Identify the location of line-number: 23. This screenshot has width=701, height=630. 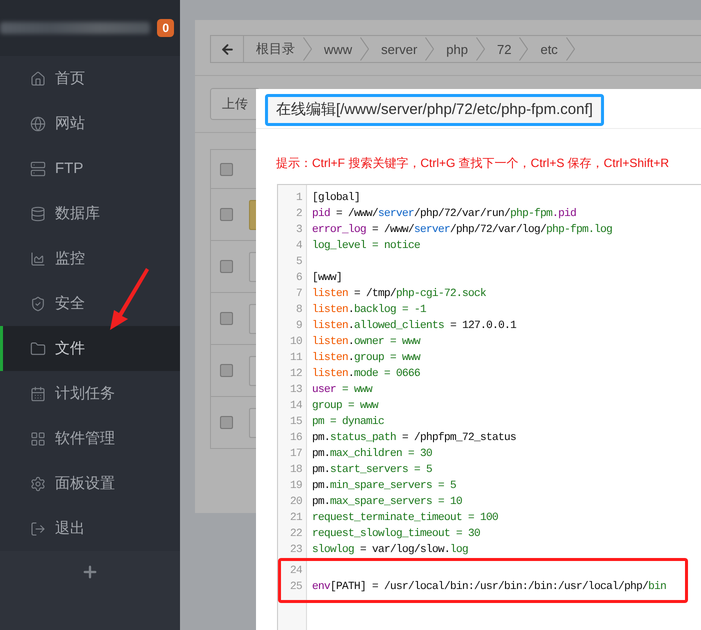
(295, 550).